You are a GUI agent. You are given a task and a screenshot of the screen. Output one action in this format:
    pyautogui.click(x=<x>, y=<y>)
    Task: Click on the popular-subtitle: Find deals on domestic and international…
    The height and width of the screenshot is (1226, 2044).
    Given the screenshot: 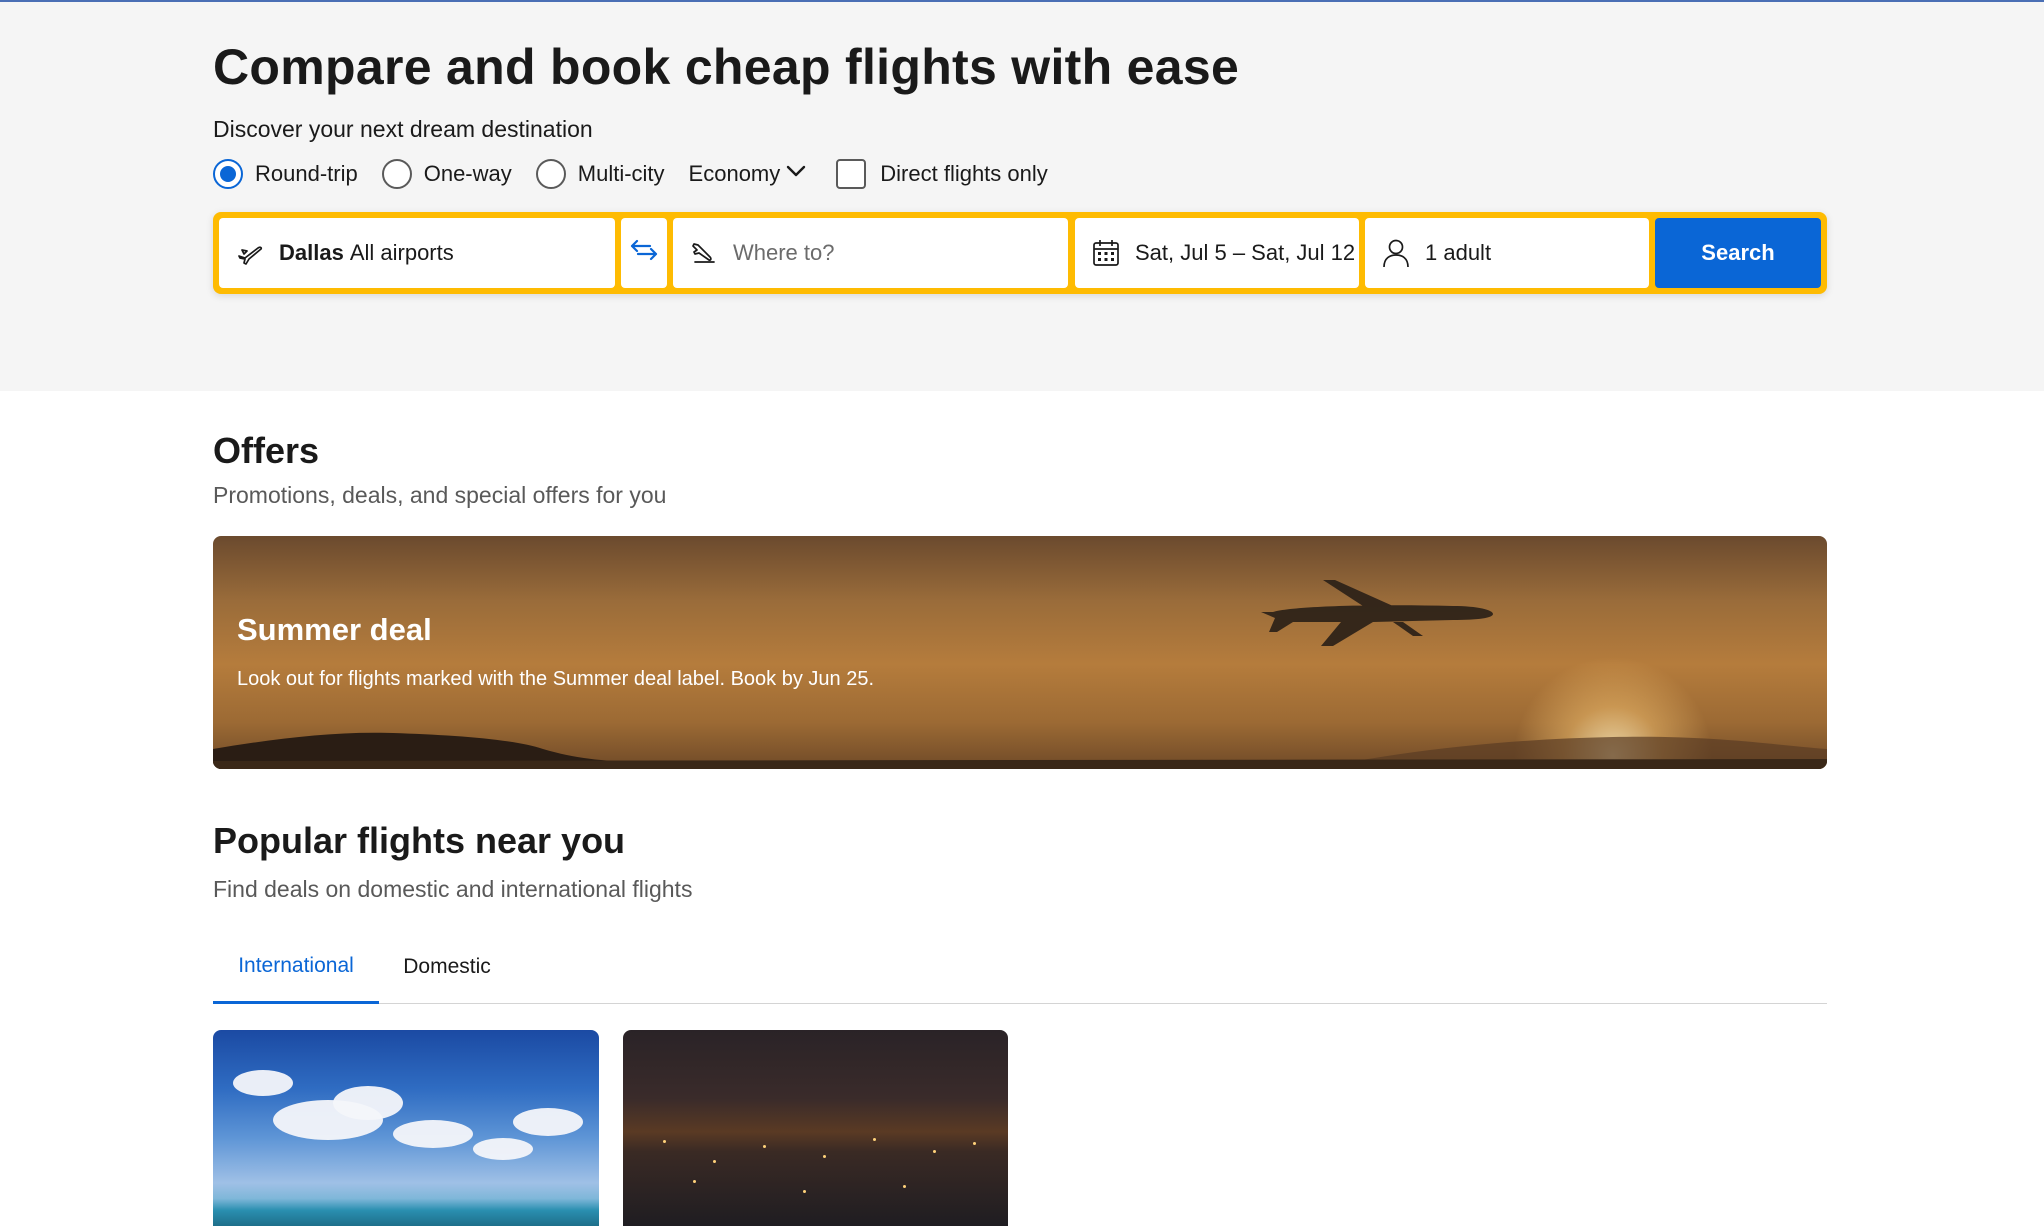 What is the action you would take?
    pyautogui.click(x=453, y=889)
    